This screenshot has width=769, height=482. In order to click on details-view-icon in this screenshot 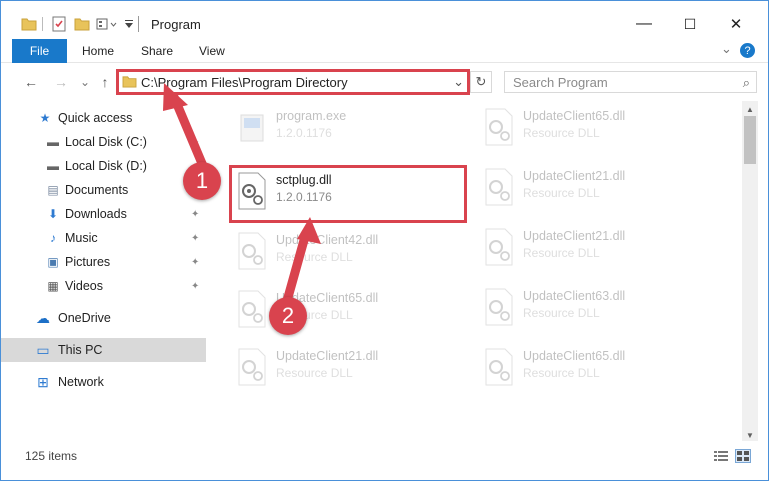, I will do `click(721, 456)`.